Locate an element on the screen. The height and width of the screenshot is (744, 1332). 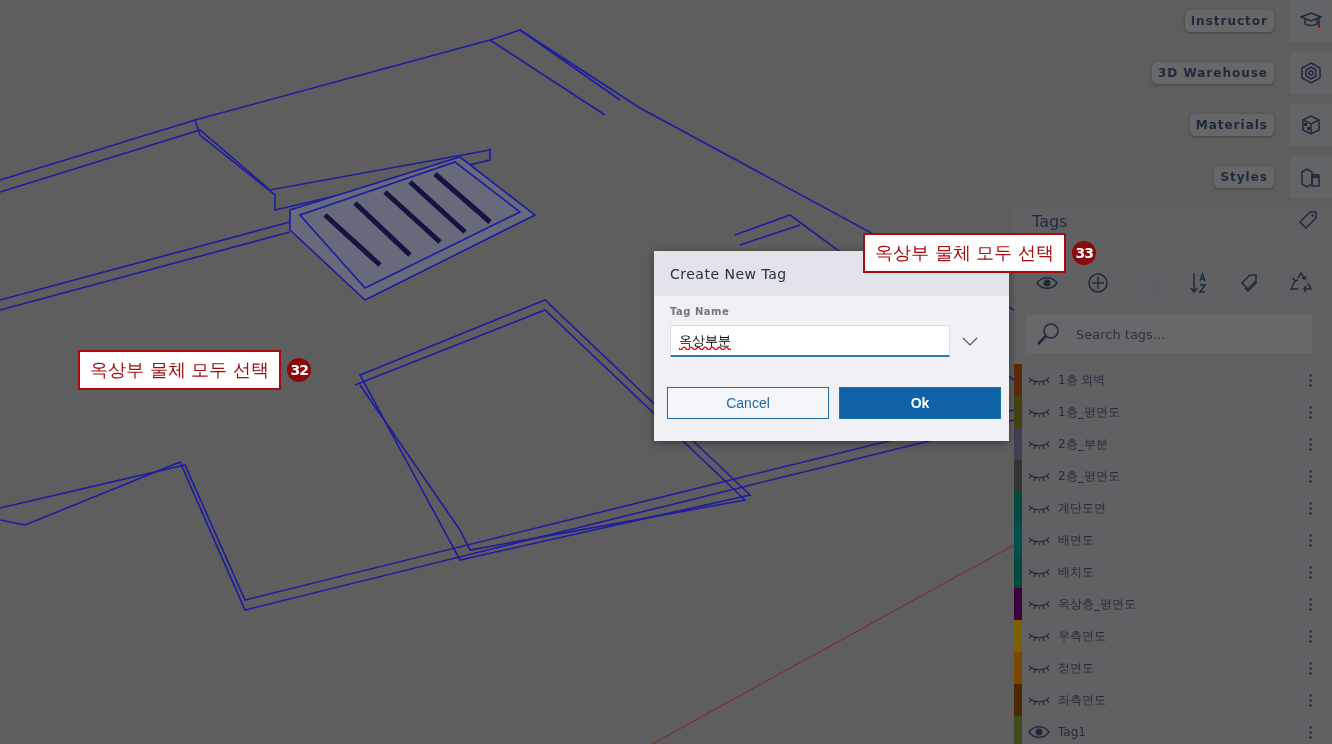
recycle-icon is located at coordinates (1300, 283).